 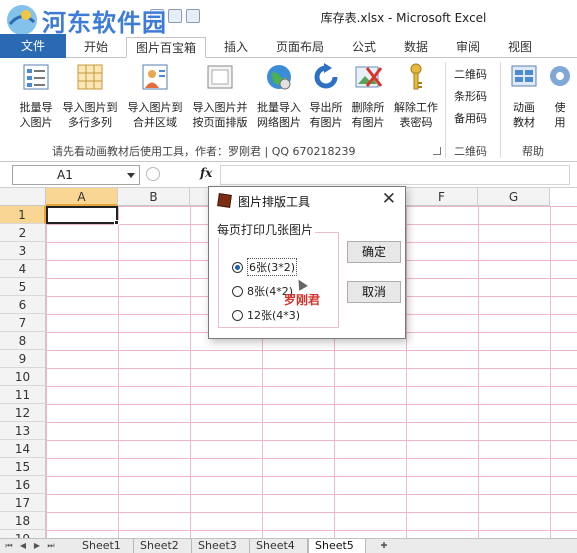 What do you see at coordinates (9, 546) in the screenshot?
I see `first-sheet-icon: ⏮` at bounding box center [9, 546].